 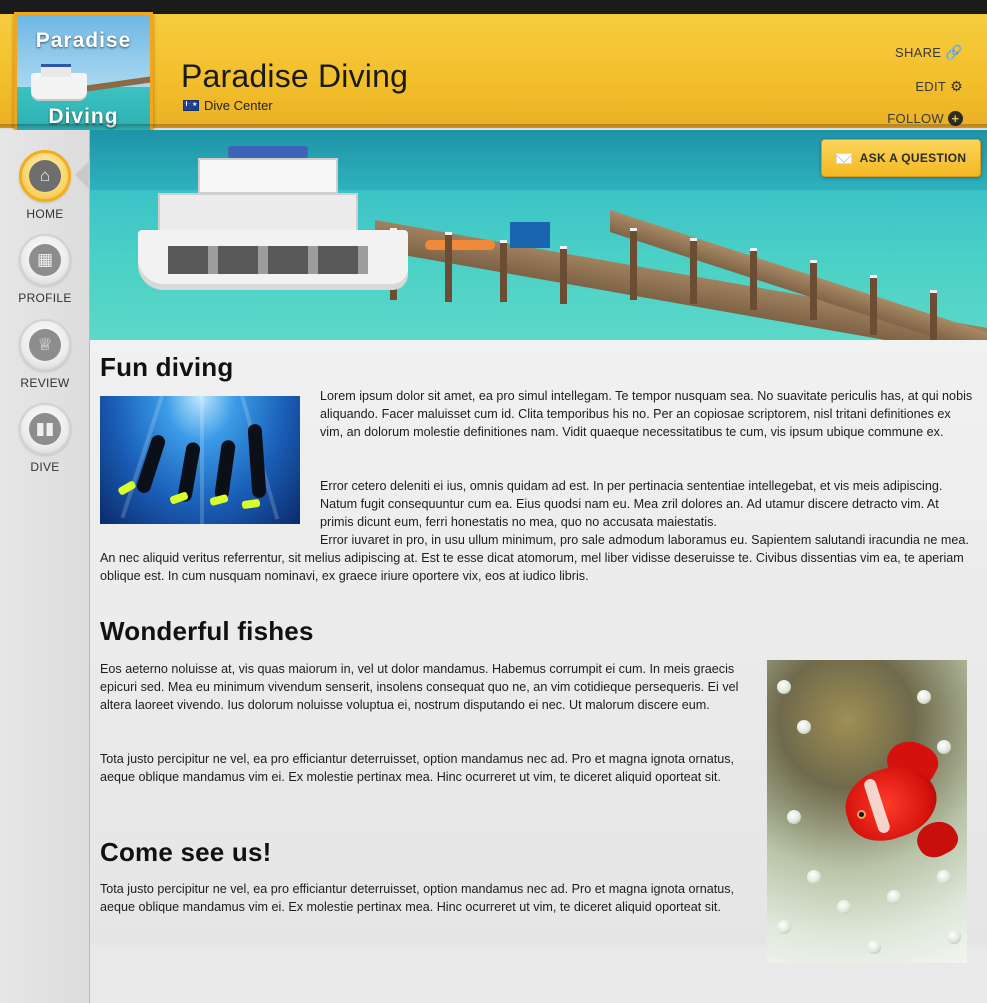 I want to click on boat-roof, so click(x=268, y=152).